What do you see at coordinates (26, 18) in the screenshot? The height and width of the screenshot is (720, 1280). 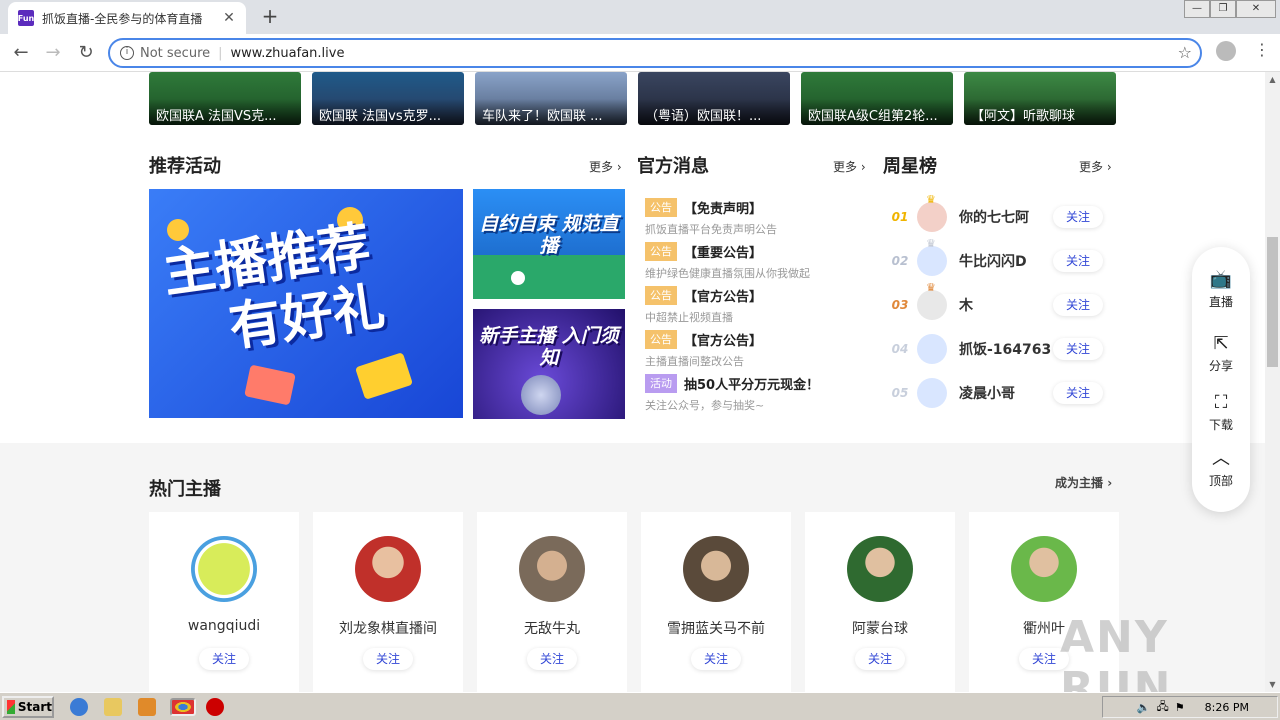 I see `site-favicon-icon: Fun` at bounding box center [26, 18].